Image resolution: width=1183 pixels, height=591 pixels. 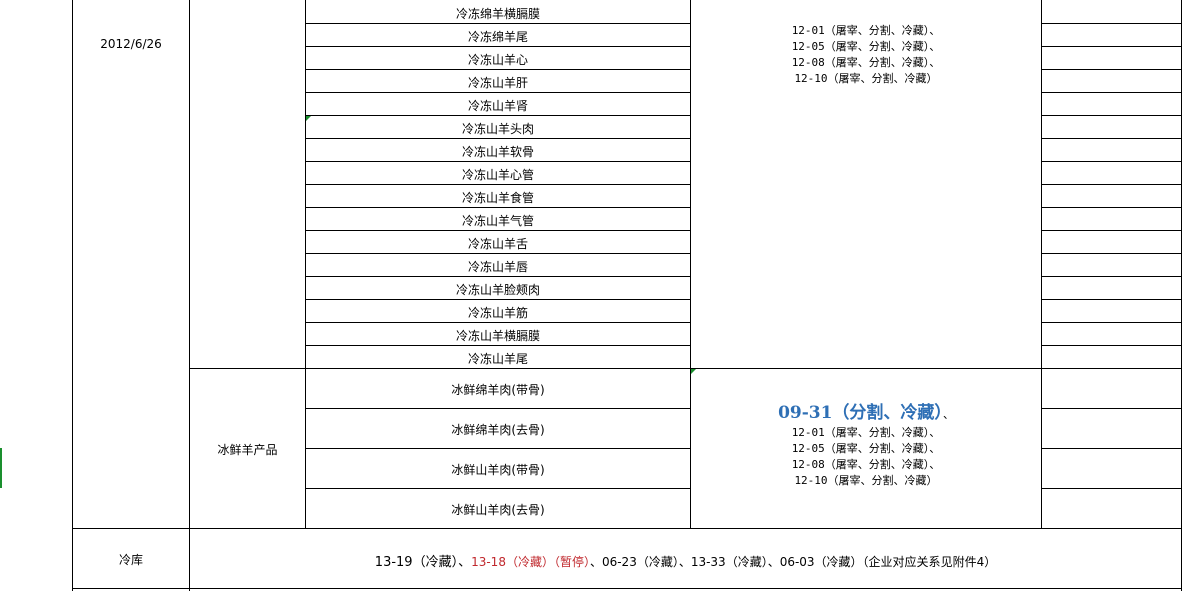 What do you see at coordinates (498, 430) in the screenshot?
I see `list-item: 冰鲜绵羊肉(去骨)` at bounding box center [498, 430].